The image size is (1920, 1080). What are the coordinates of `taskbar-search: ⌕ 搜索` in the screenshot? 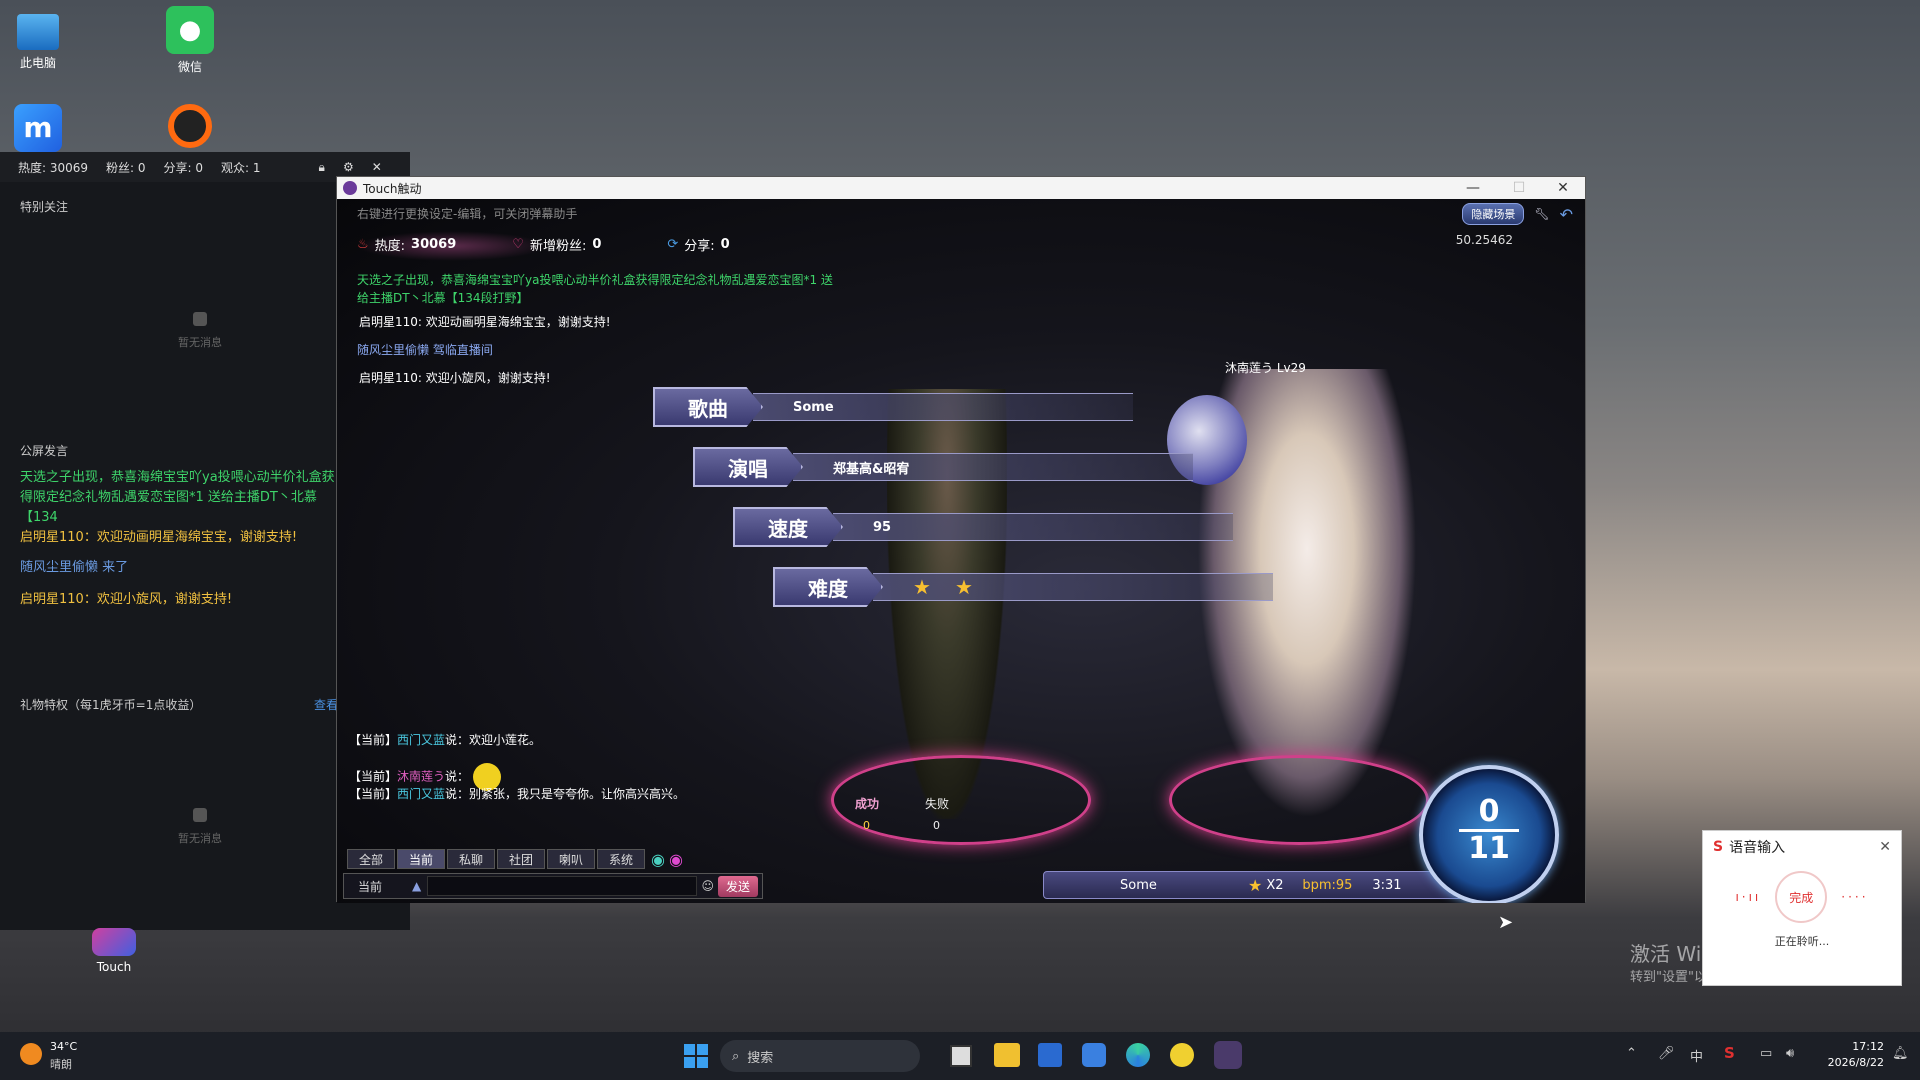 It's located at (820, 1056).